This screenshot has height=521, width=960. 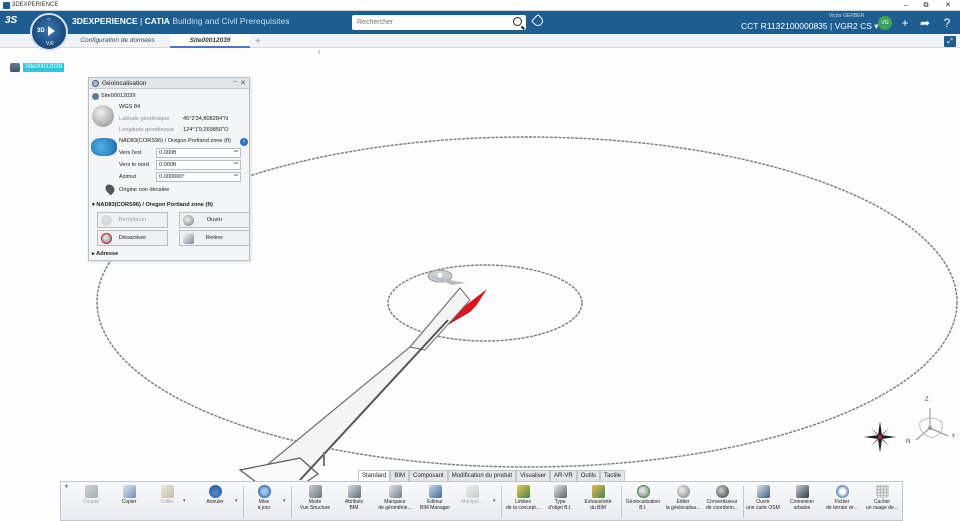 What do you see at coordinates (354, 502) in the screenshot?
I see `bim-attributes-button: Attributs BIM` at bounding box center [354, 502].